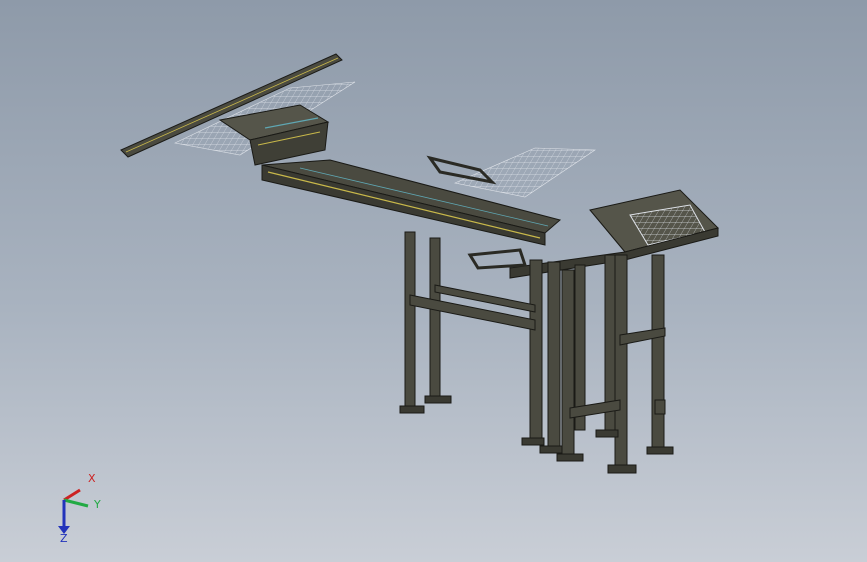 The image size is (867, 562). I want to click on support-legs, so click(534, 349).